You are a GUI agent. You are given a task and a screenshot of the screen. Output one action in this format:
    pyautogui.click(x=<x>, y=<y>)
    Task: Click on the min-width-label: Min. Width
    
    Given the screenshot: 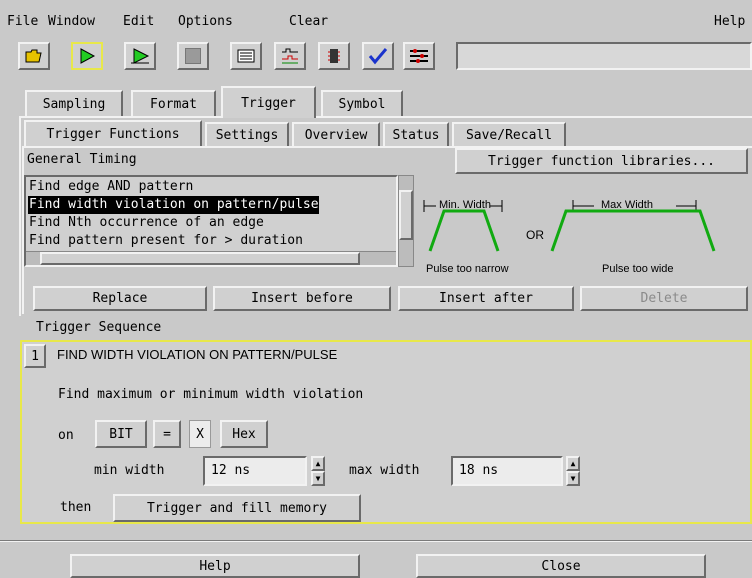 What is the action you would take?
    pyautogui.click(x=465, y=205)
    